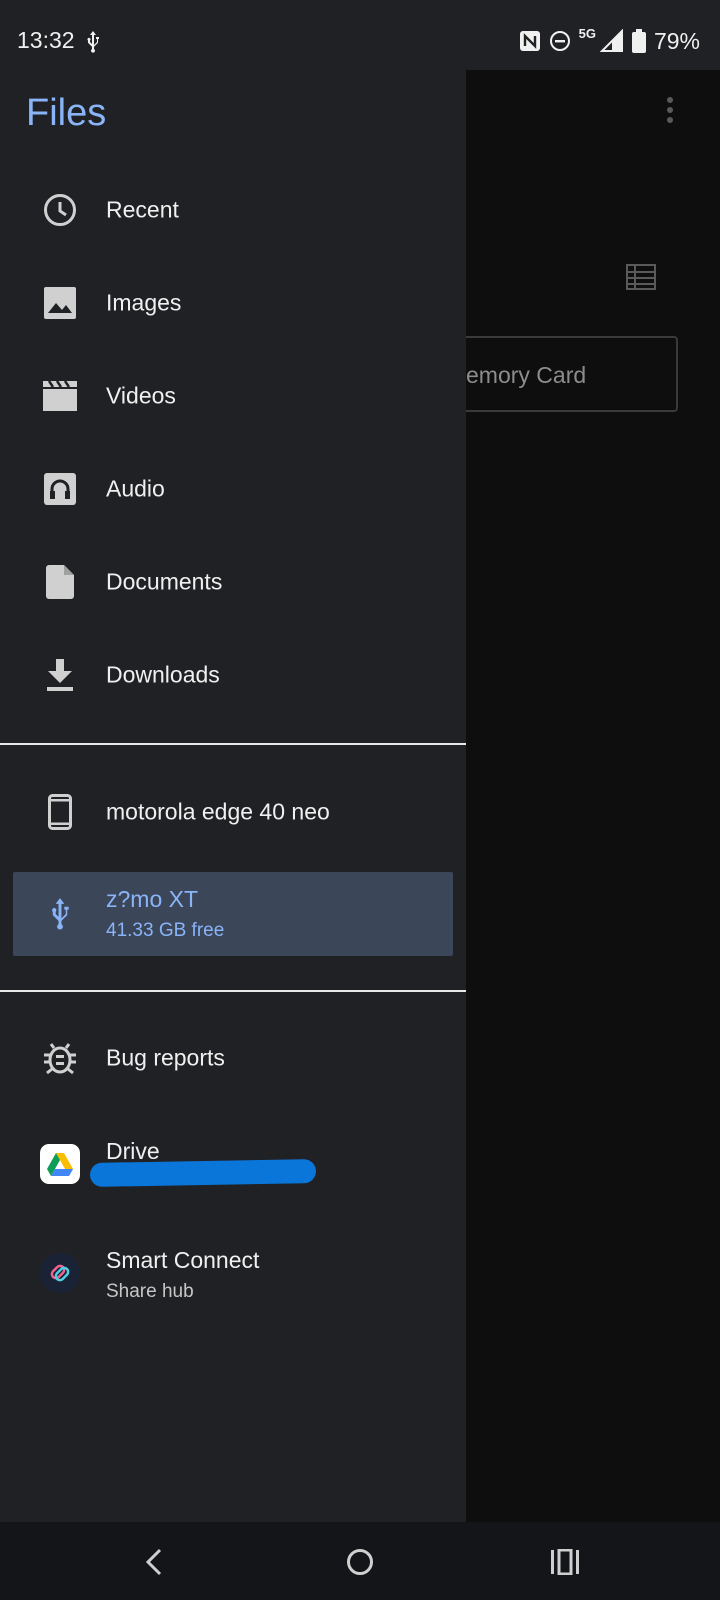 This screenshot has width=720, height=1600. I want to click on drawer-item-label: Images, so click(144, 302).